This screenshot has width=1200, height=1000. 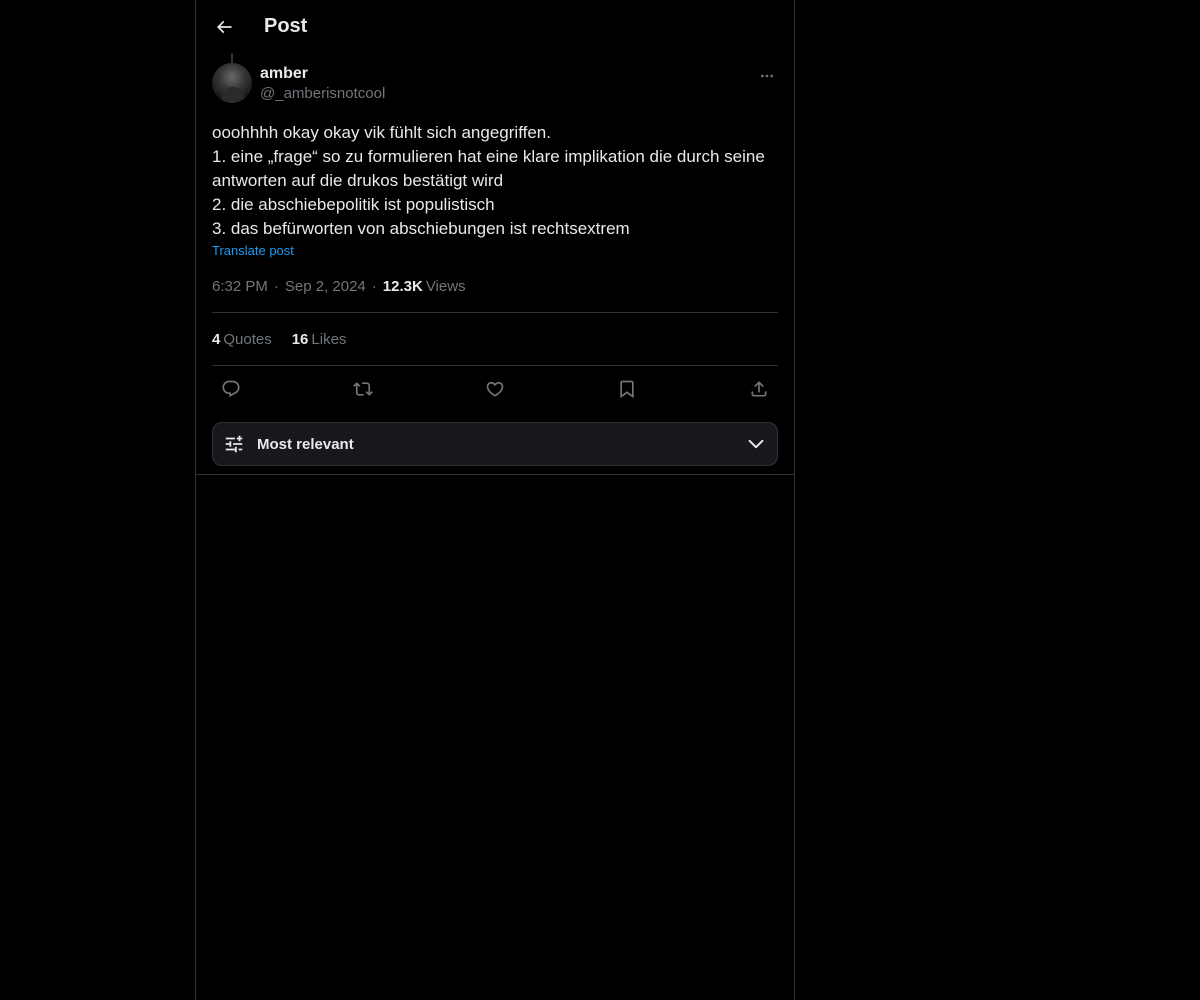 What do you see at coordinates (325, 287) in the screenshot?
I see `post-date: Sep 2, 2024` at bounding box center [325, 287].